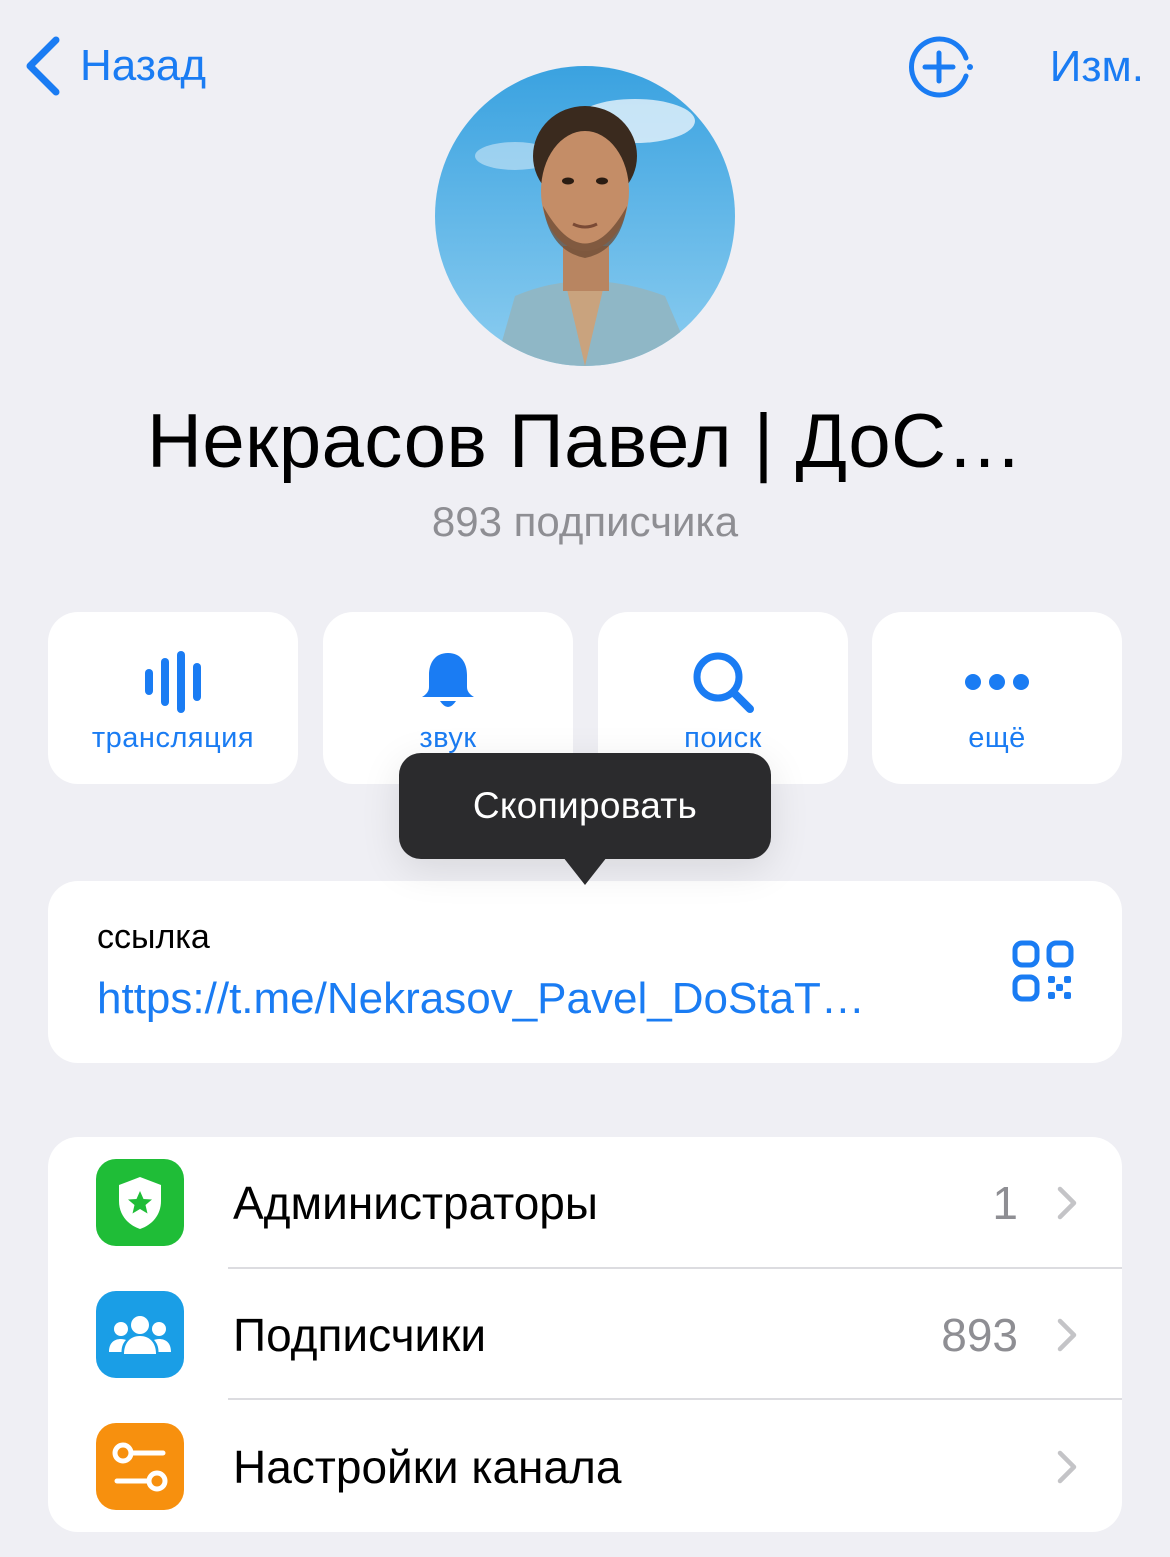 The height and width of the screenshot is (1557, 1170). What do you see at coordinates (448, 738) in the screenshot?
I see `sound-label: звук` at bounding box center [448, 738].